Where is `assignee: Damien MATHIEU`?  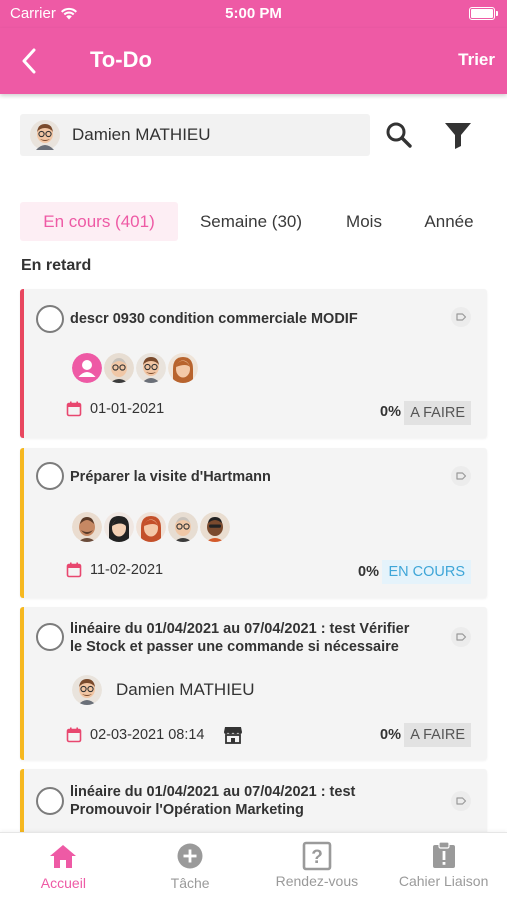
assignee: Damien MATHIEU is located at coordinates (163, 690).